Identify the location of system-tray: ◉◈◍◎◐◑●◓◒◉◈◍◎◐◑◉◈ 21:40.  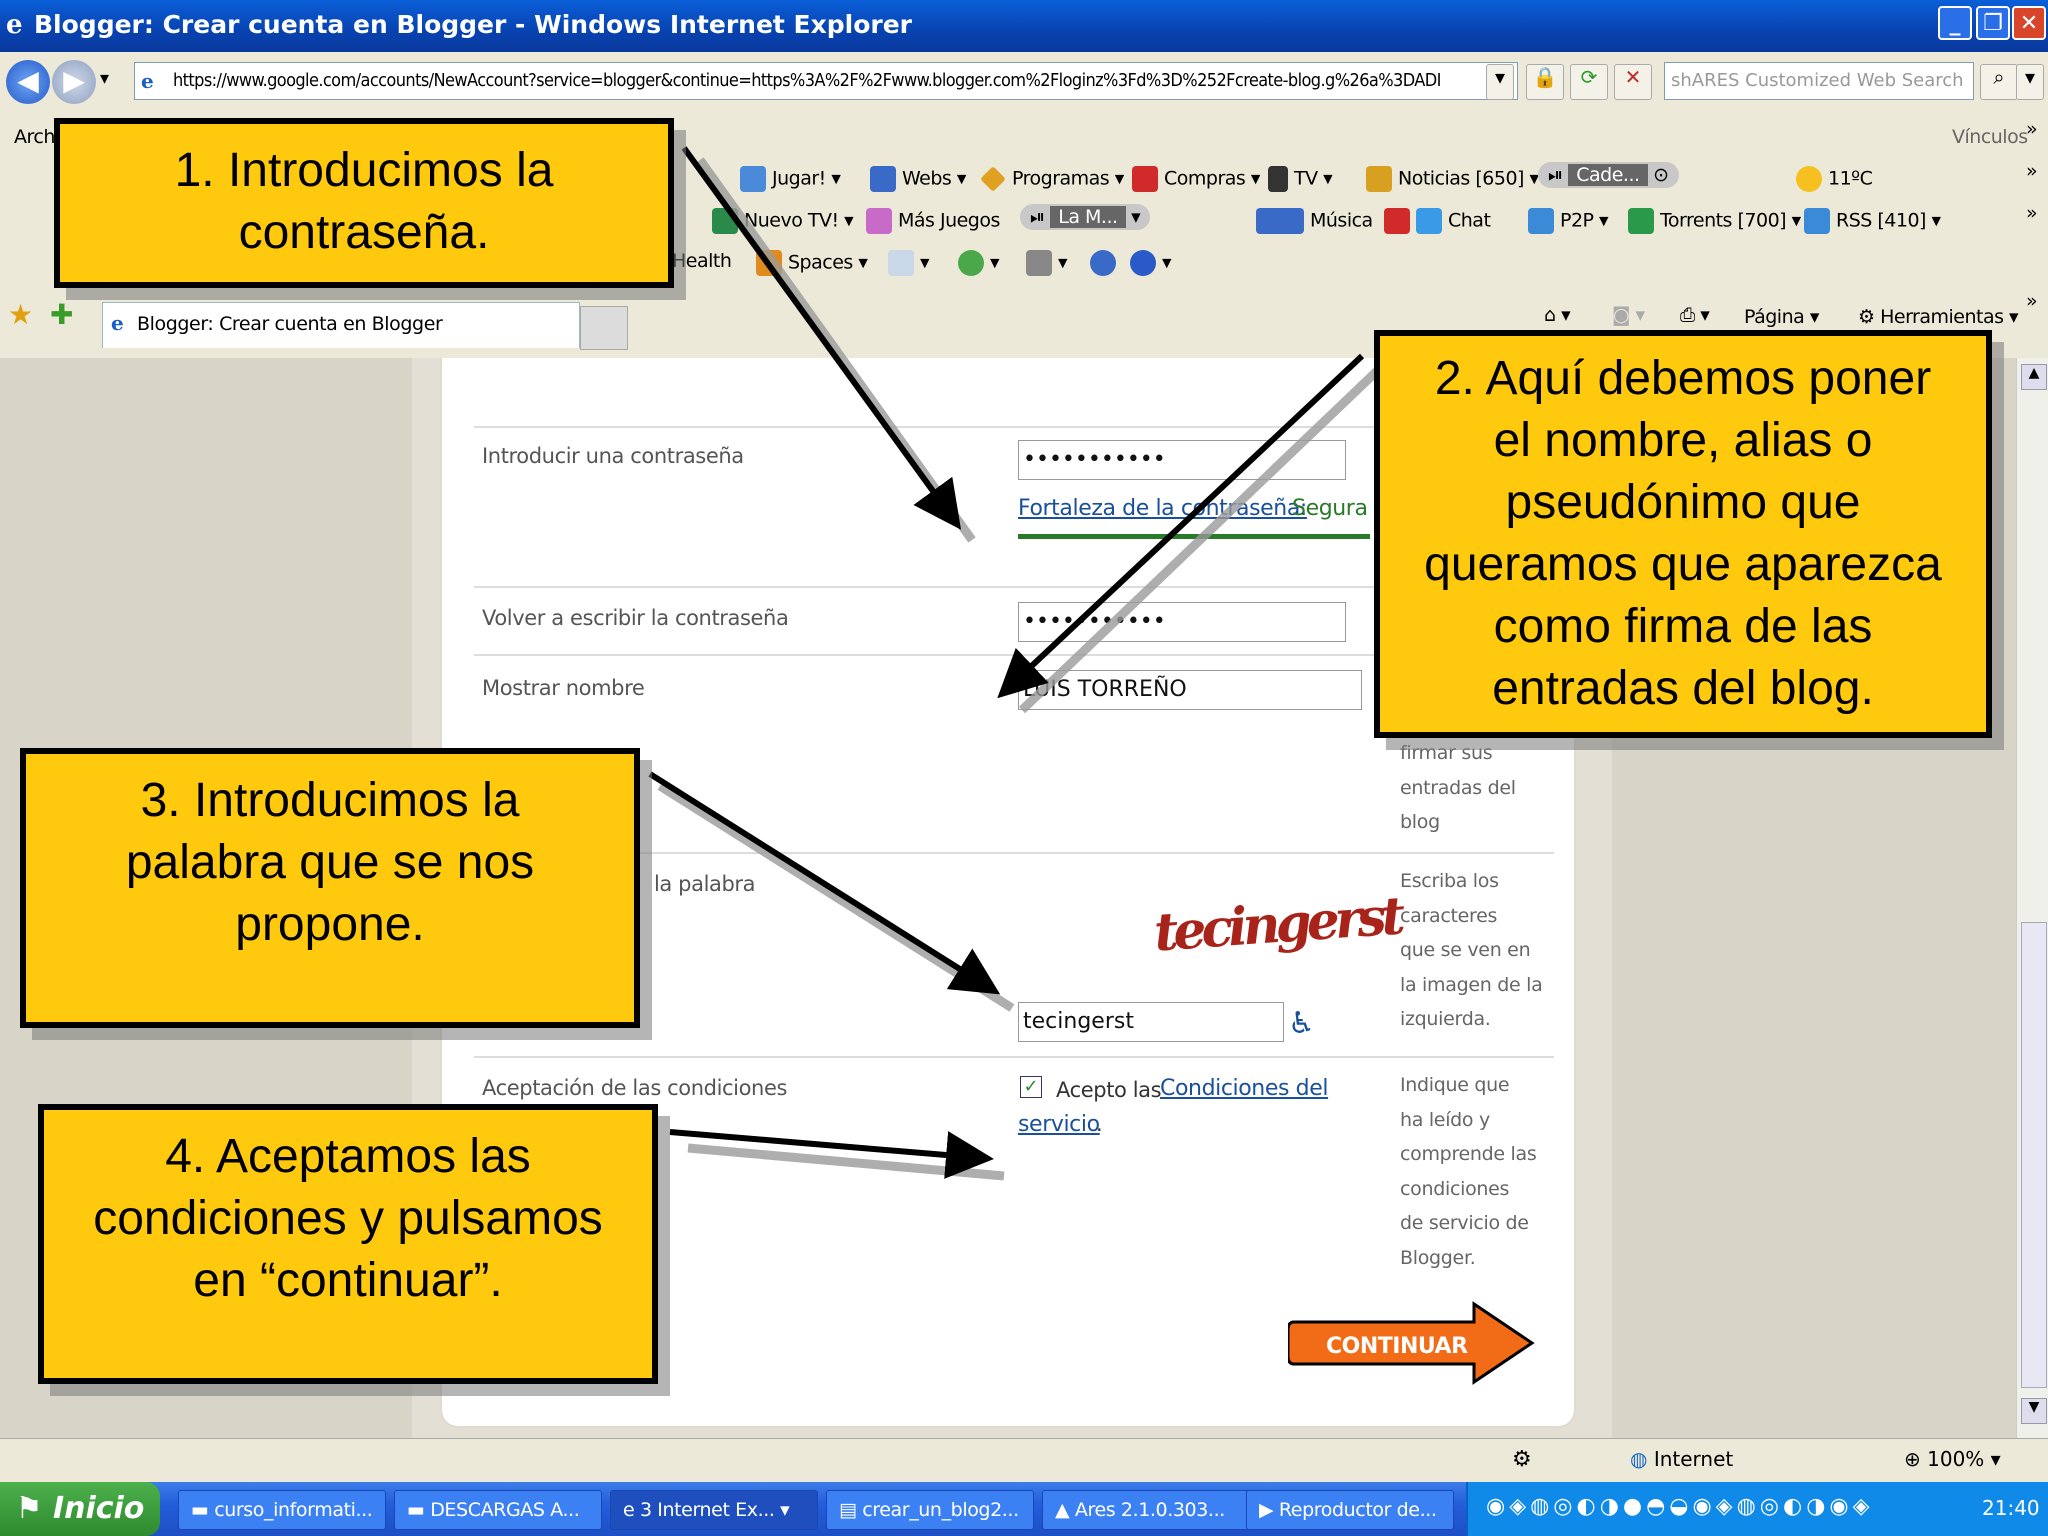
(1757, 1509).